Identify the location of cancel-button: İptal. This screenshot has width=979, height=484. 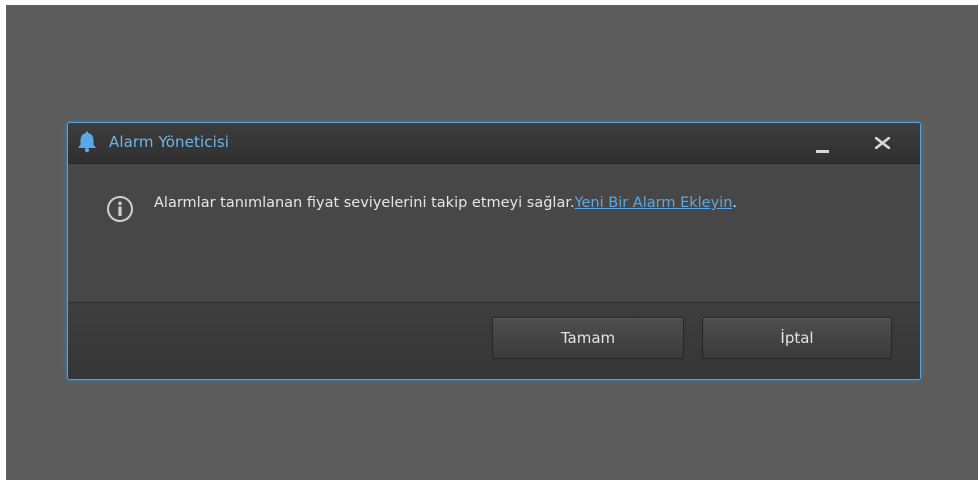
(797, 338).